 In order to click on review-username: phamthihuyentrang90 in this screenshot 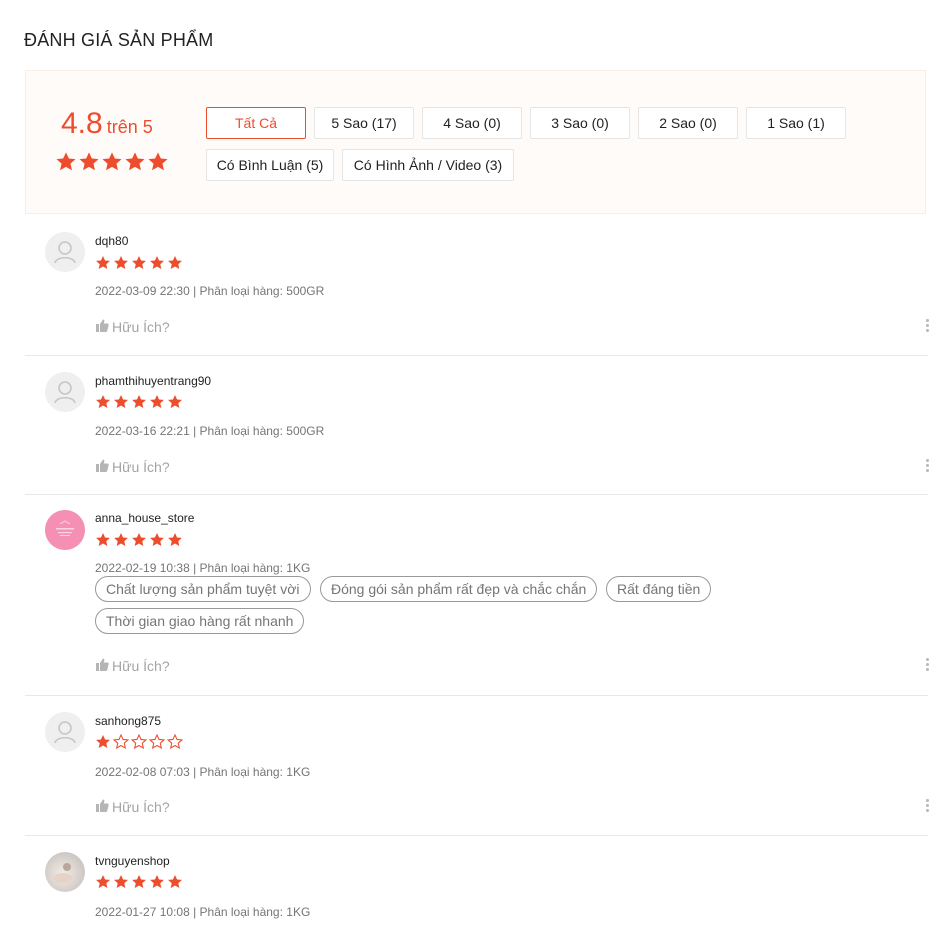, I will do `click(153, 381)`.